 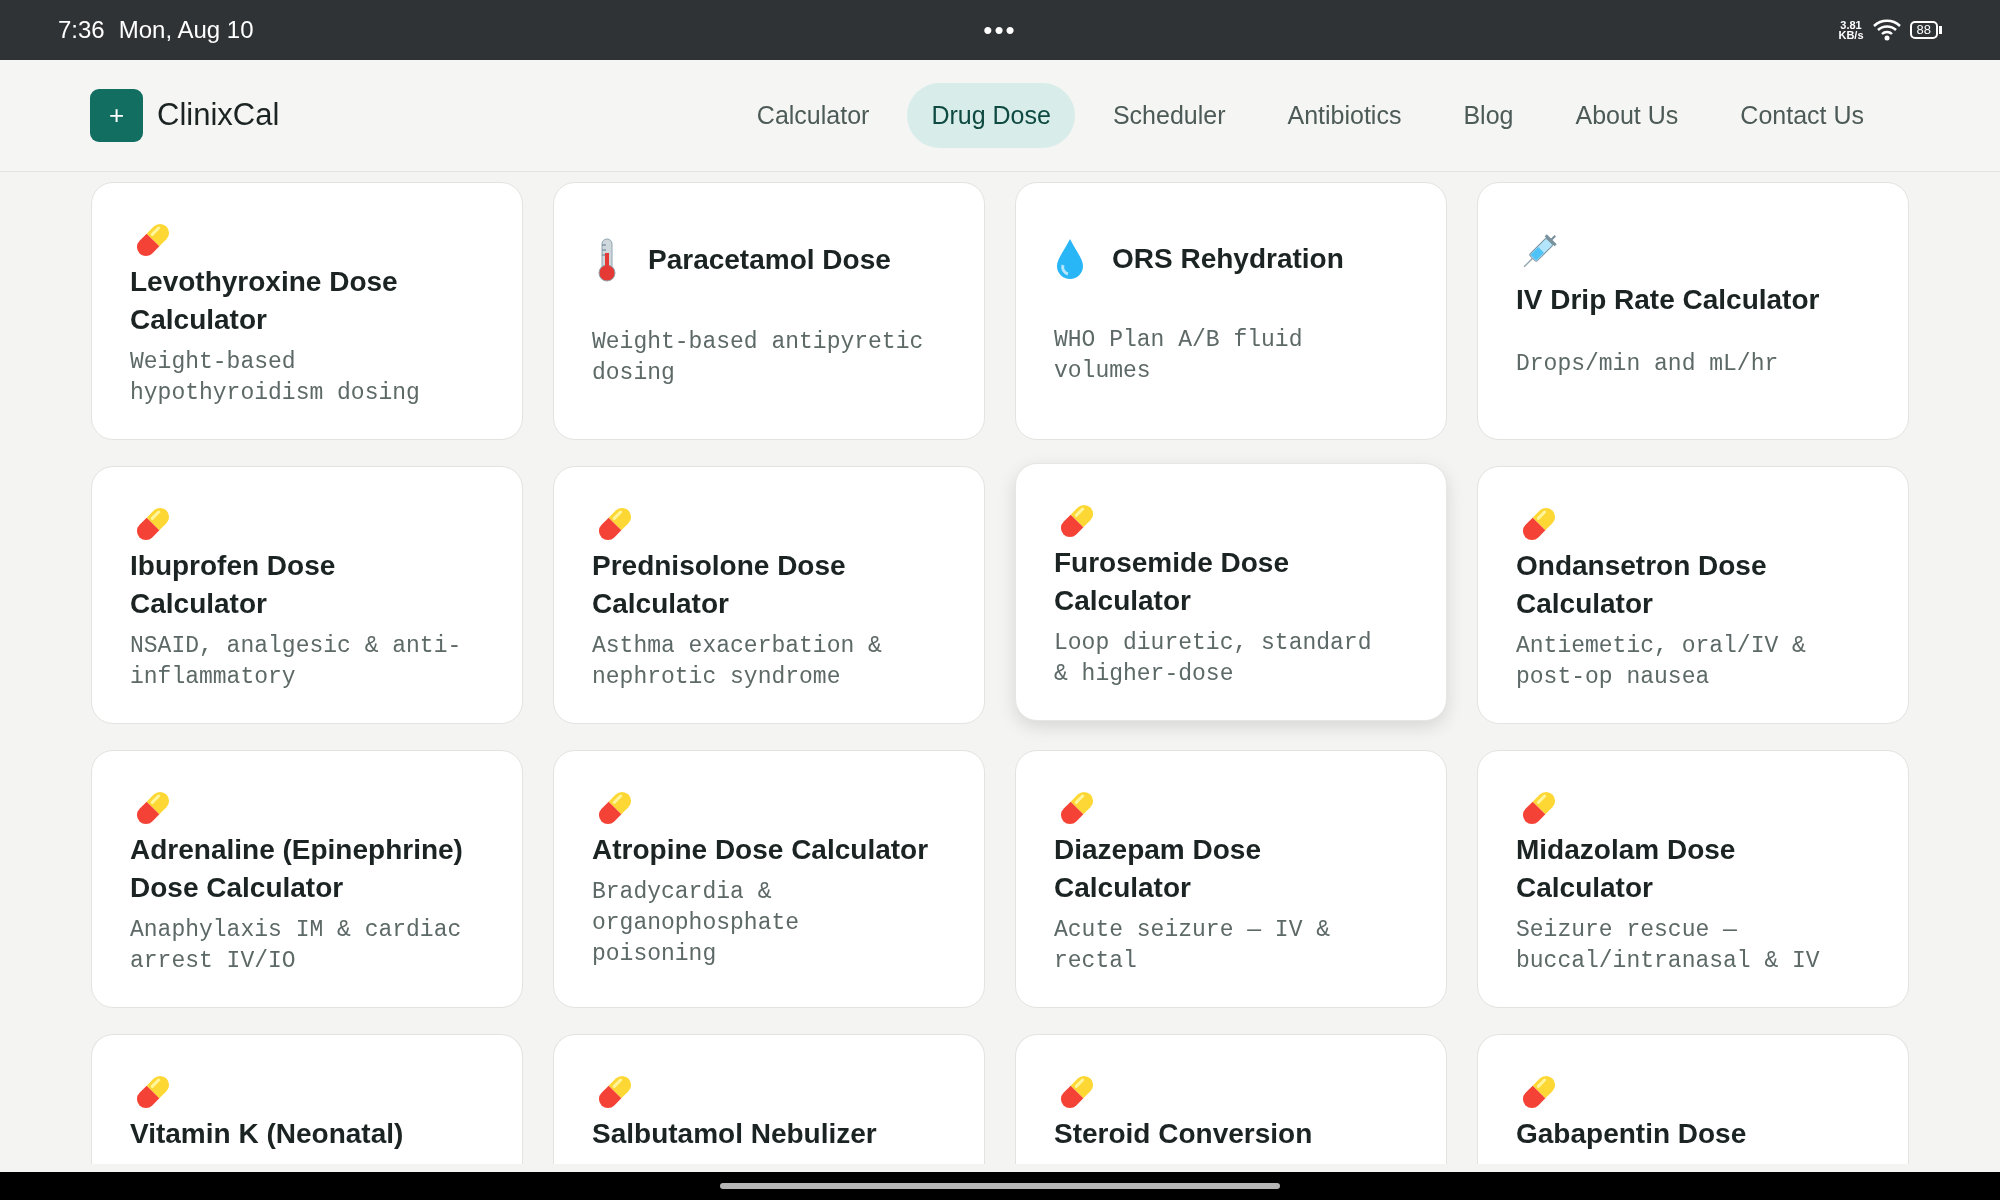 What do you see at coordinates (233, 585) in the screenshot?
I see `card-title: Ibuprofen Dose Calculator` at bounding box center [233, 585].